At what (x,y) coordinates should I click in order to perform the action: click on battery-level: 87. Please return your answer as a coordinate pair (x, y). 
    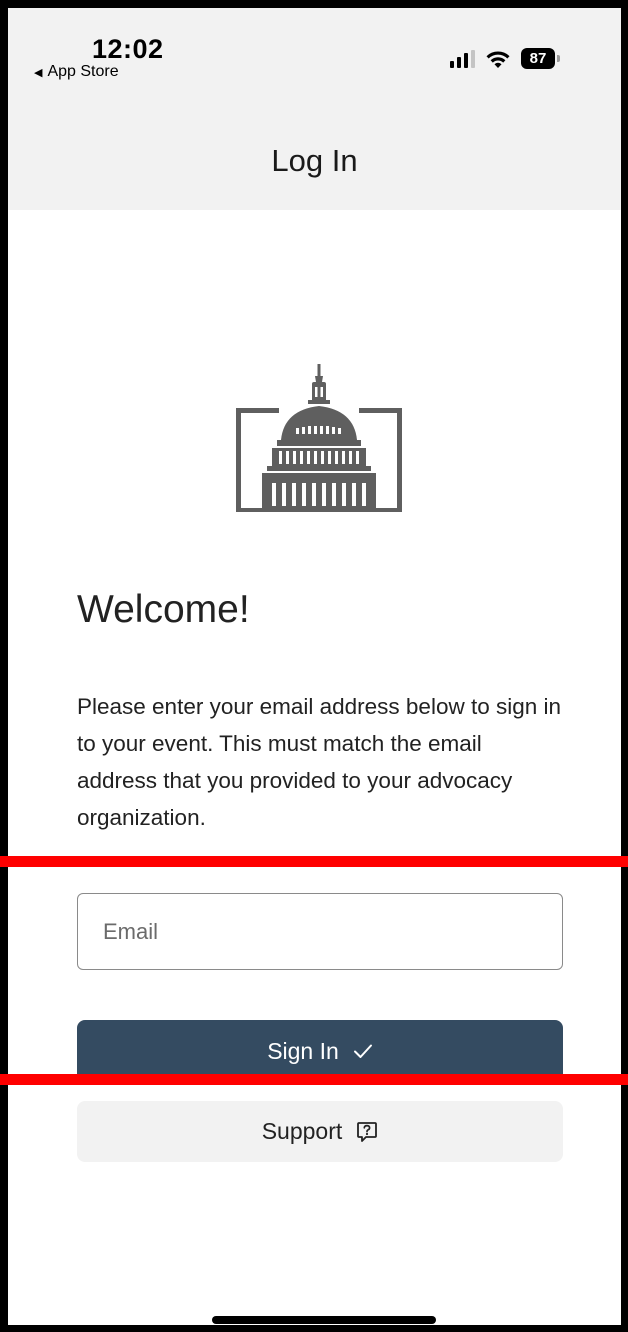
    Looking at the image, I should click on (538, 58).